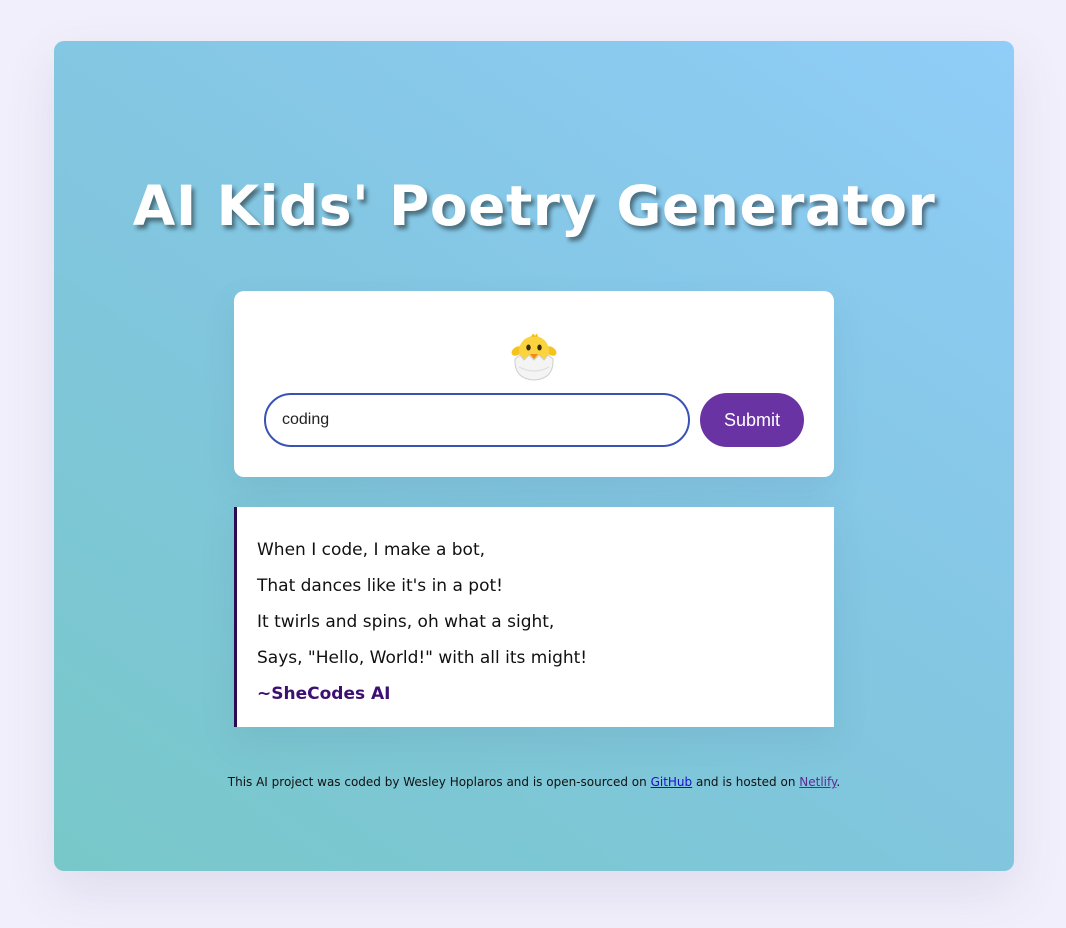 The image size is (1066, 928). What do you see at coordinates (838, 782) in the screenshot?
I see `footer-text: .` at bounding box center [838, 782].